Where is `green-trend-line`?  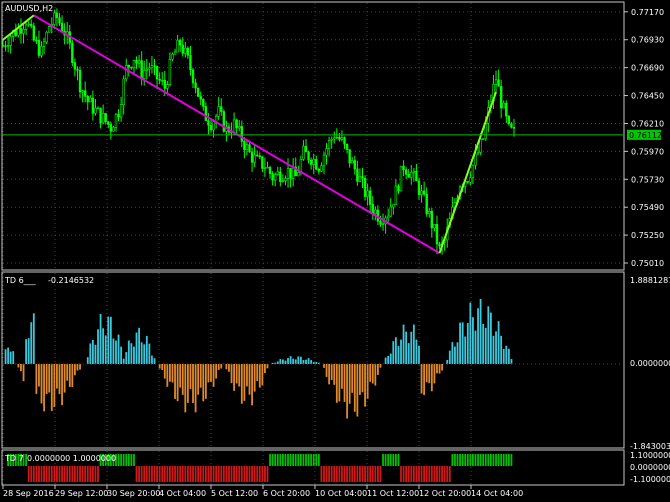 green-trend-line is located at coordinates (467, 172).